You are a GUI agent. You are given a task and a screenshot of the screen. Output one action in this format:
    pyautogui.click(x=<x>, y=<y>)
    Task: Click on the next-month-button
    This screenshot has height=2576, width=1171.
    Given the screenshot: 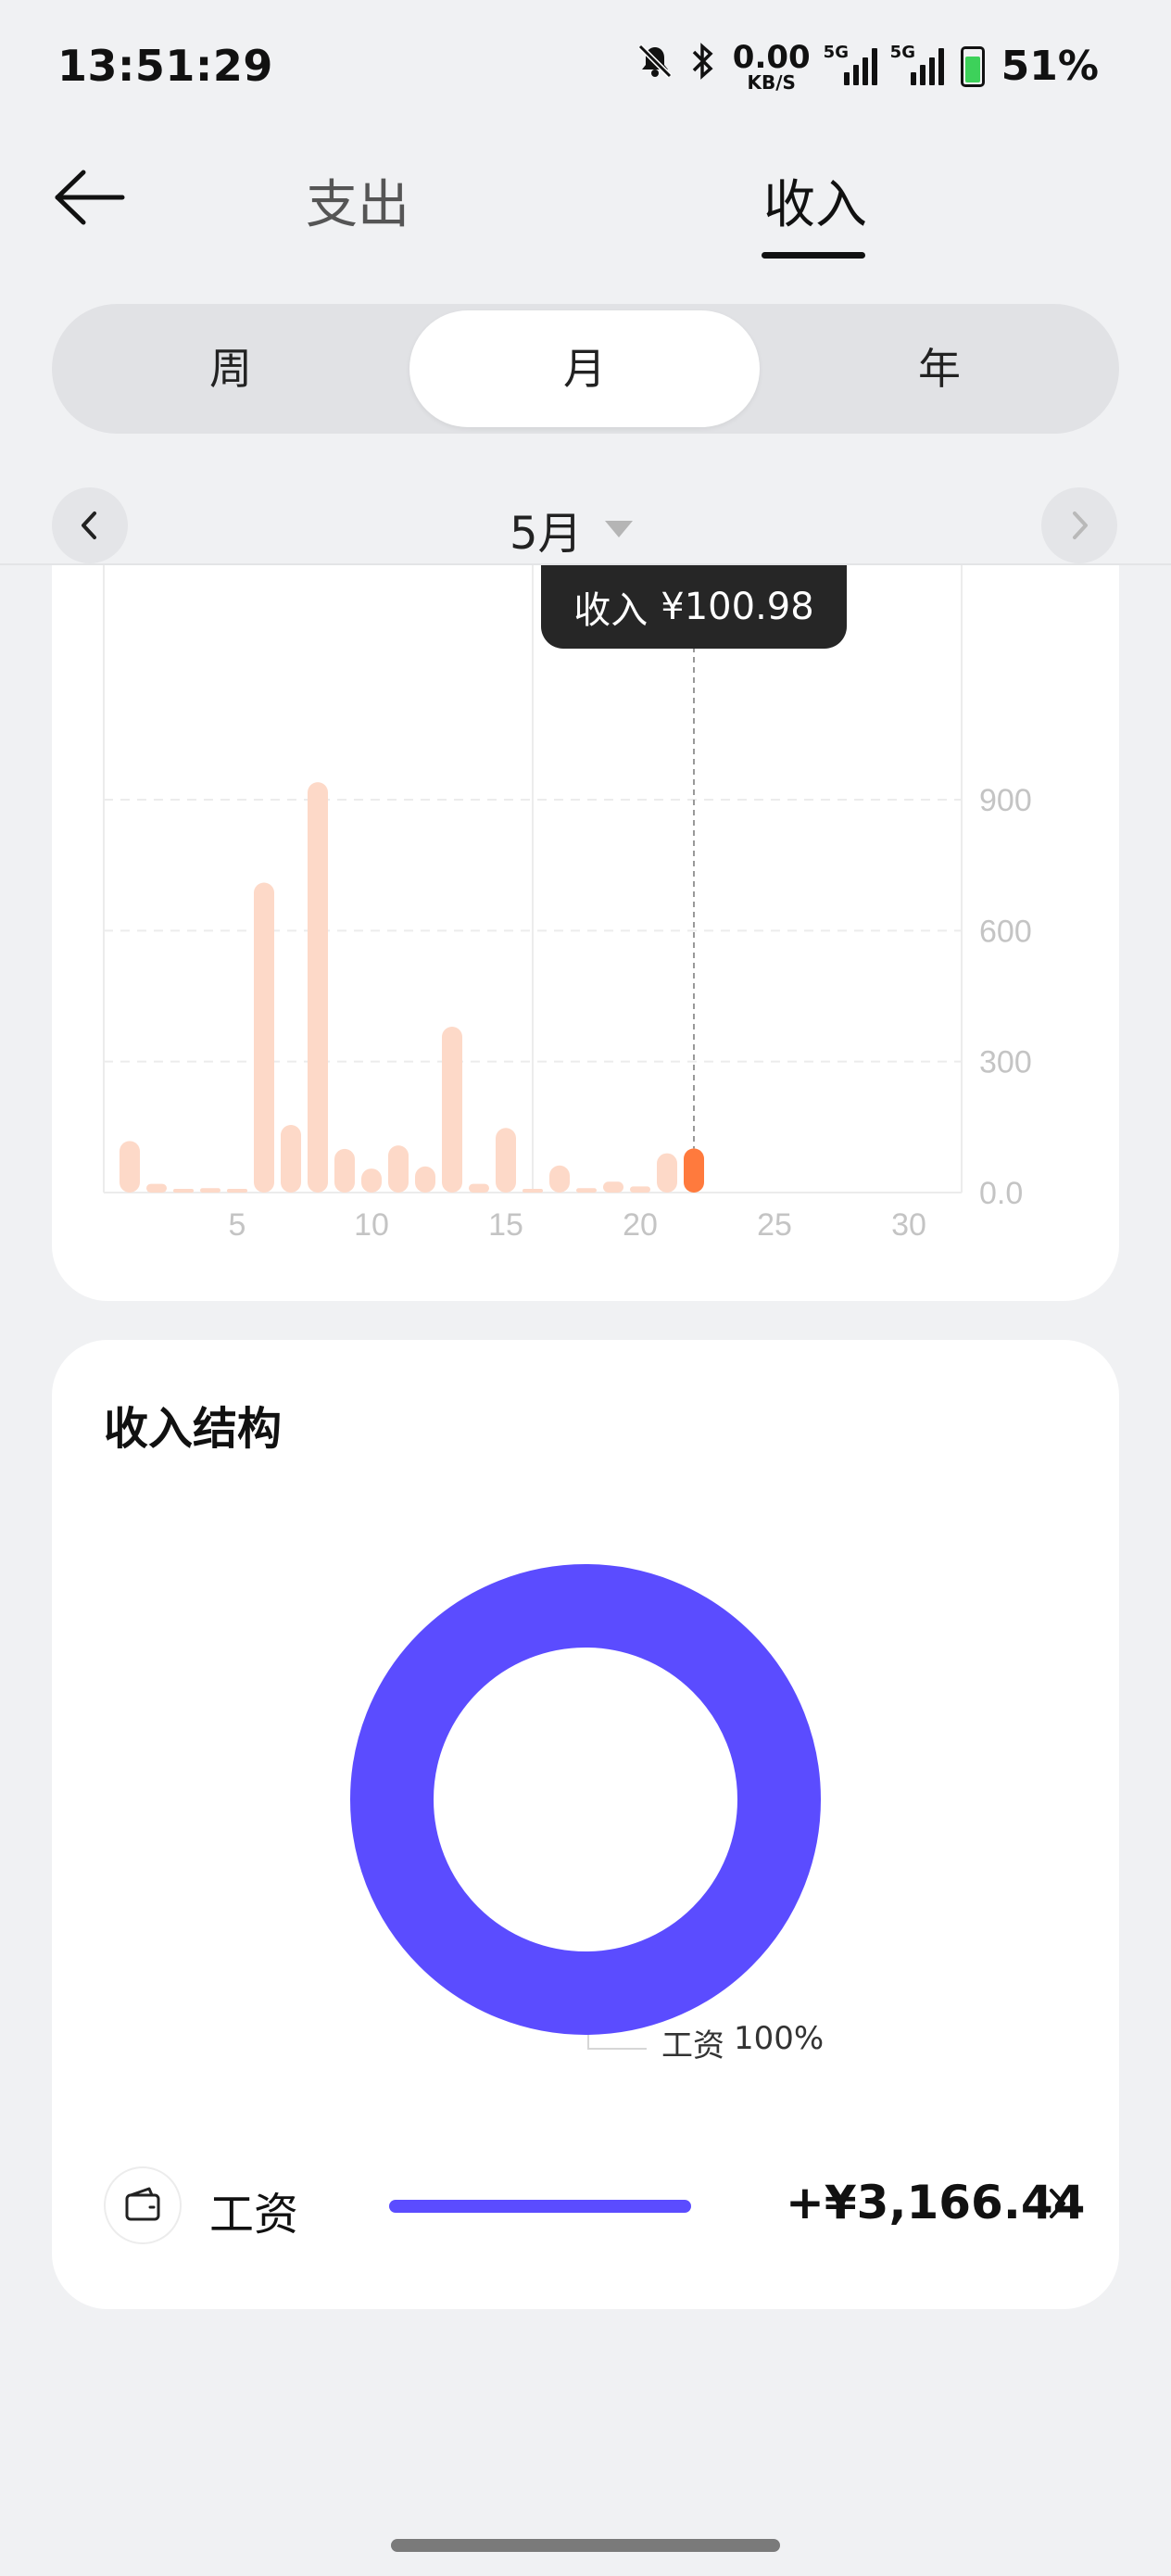 What is the action you would take?
    pyautogui.click(x=1079, y=525)
    